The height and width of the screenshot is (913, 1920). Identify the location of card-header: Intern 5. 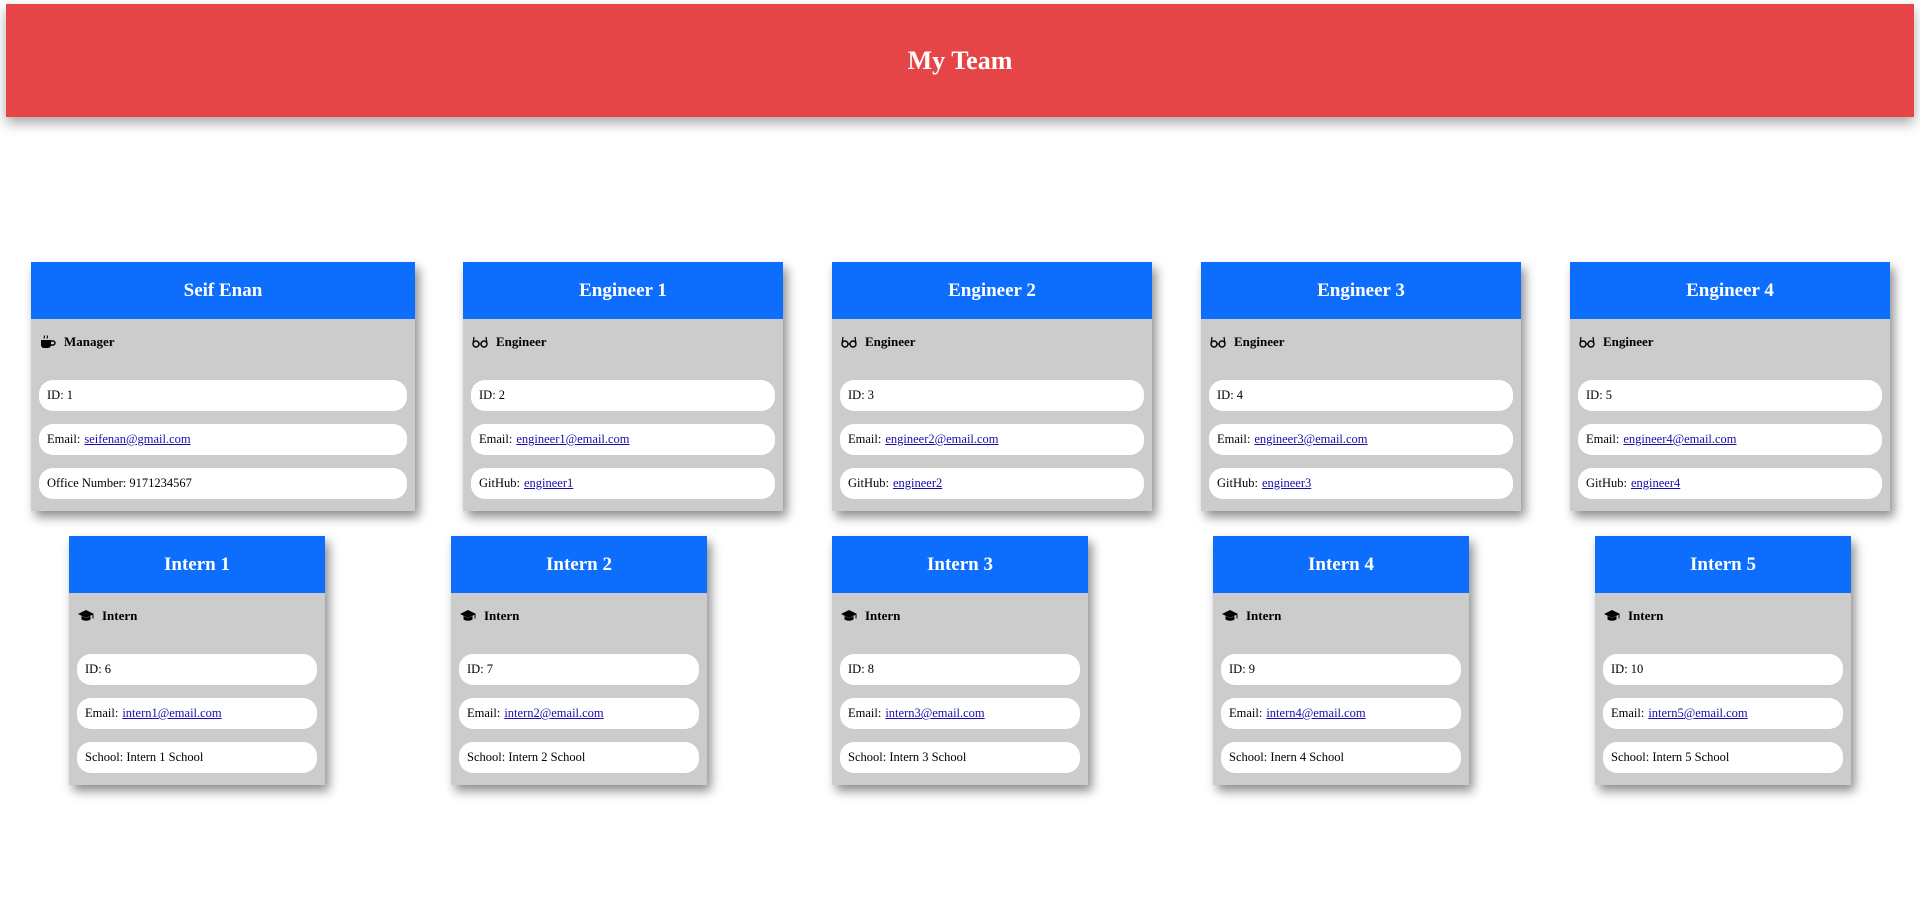
(1723, 564).